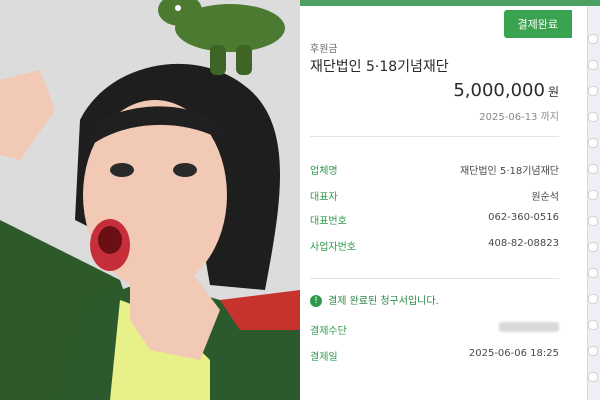  I want to click on payment-date: 2025-06-06 18:25, so click(513, 353).